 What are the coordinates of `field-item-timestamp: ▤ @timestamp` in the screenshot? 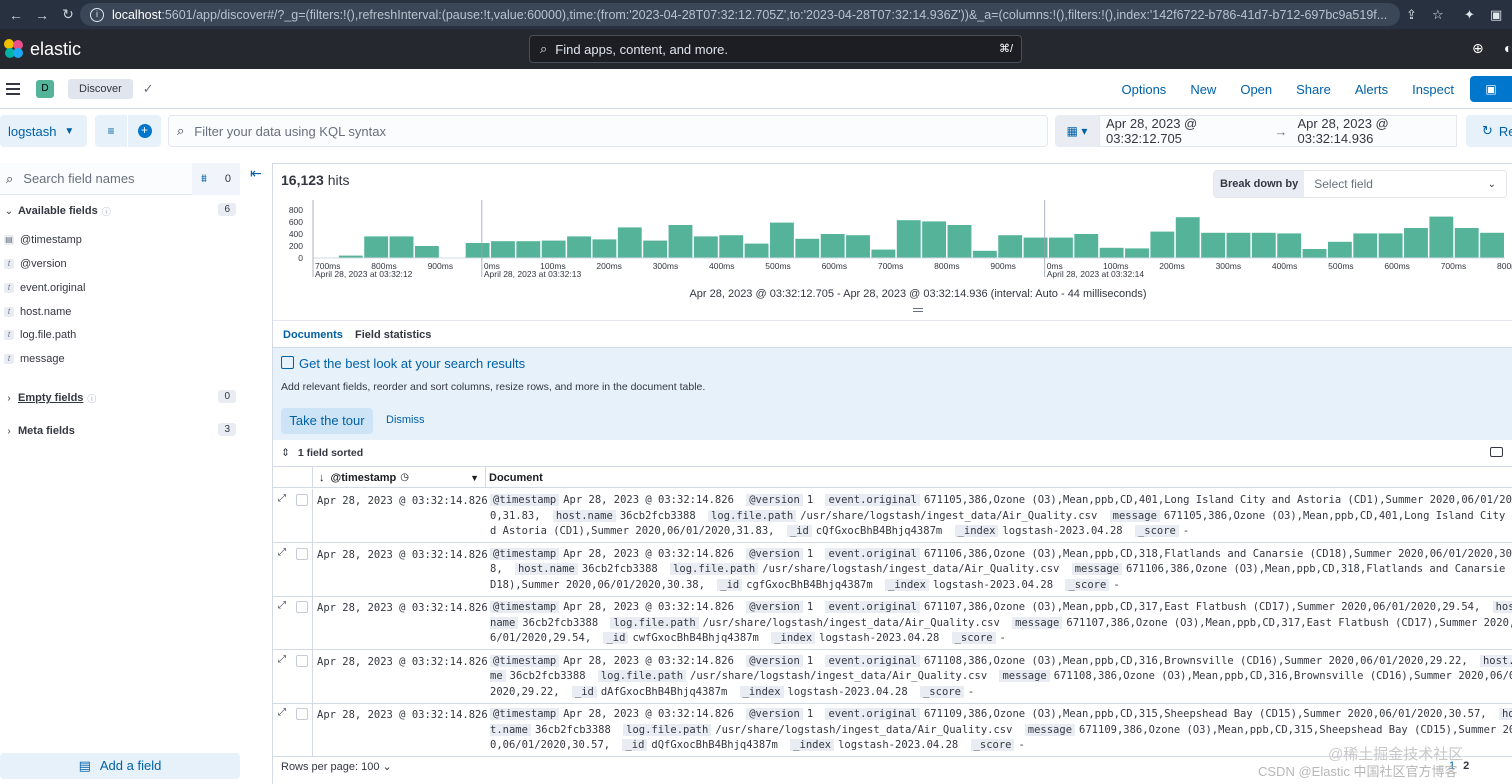 It's located at (43, 240).